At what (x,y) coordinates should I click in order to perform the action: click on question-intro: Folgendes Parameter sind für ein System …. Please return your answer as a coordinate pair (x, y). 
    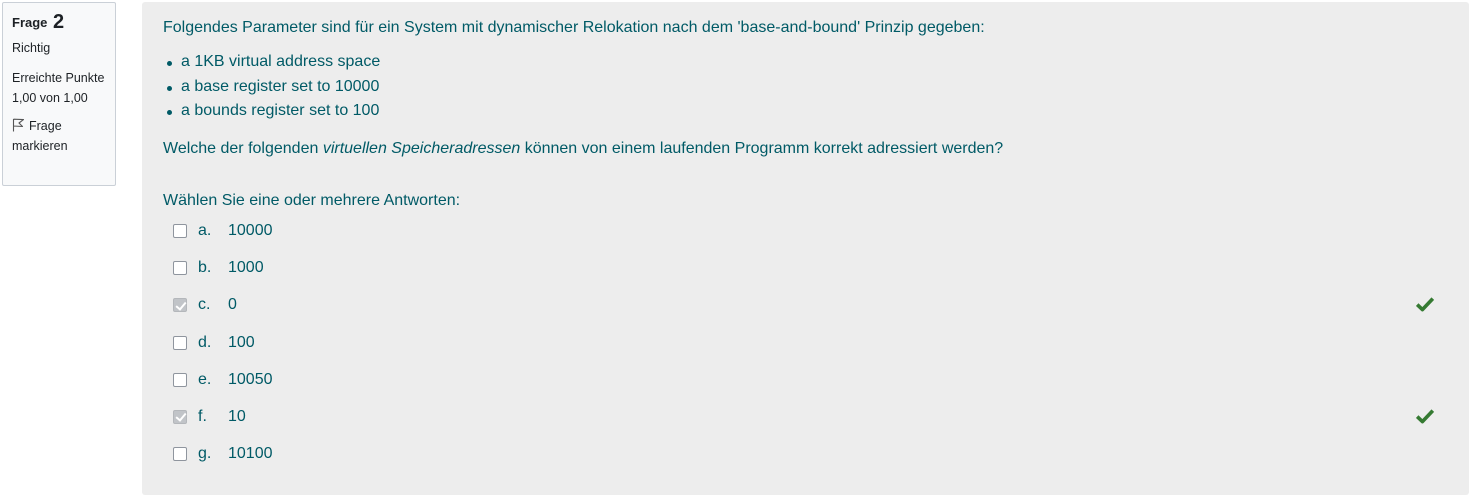
    Looking at the image, I should click on (574, 27).